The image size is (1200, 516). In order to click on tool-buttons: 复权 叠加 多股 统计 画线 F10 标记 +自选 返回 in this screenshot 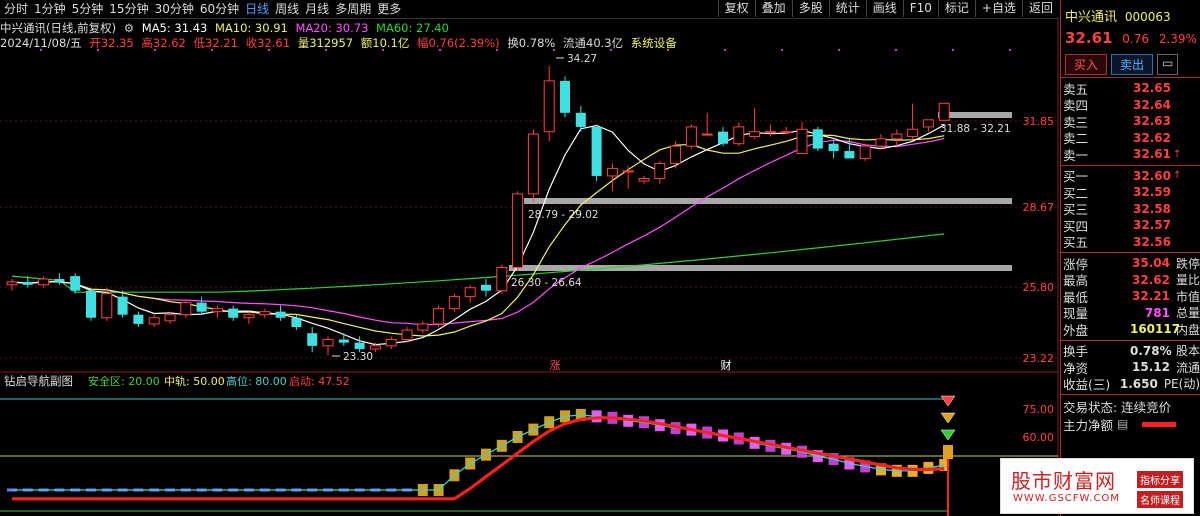, I will do `click(888, 8)`.